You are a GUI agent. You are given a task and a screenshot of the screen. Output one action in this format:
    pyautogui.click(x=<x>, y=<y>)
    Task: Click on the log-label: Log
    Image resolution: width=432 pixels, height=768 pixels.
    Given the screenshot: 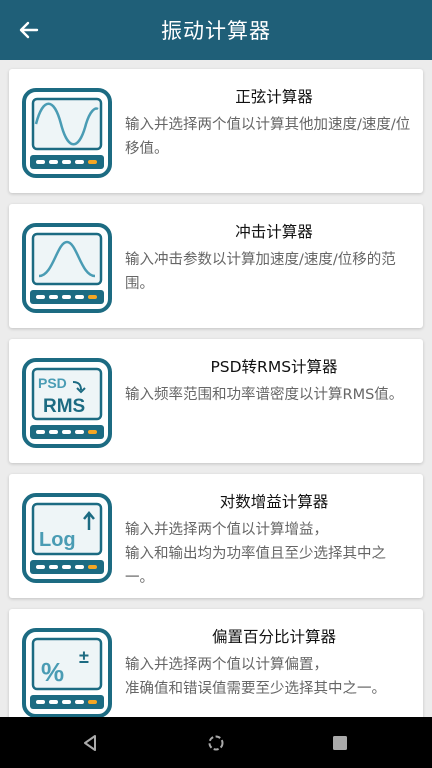 What is the action you would take?
    pyautogui.click(x=57, y=540)
    